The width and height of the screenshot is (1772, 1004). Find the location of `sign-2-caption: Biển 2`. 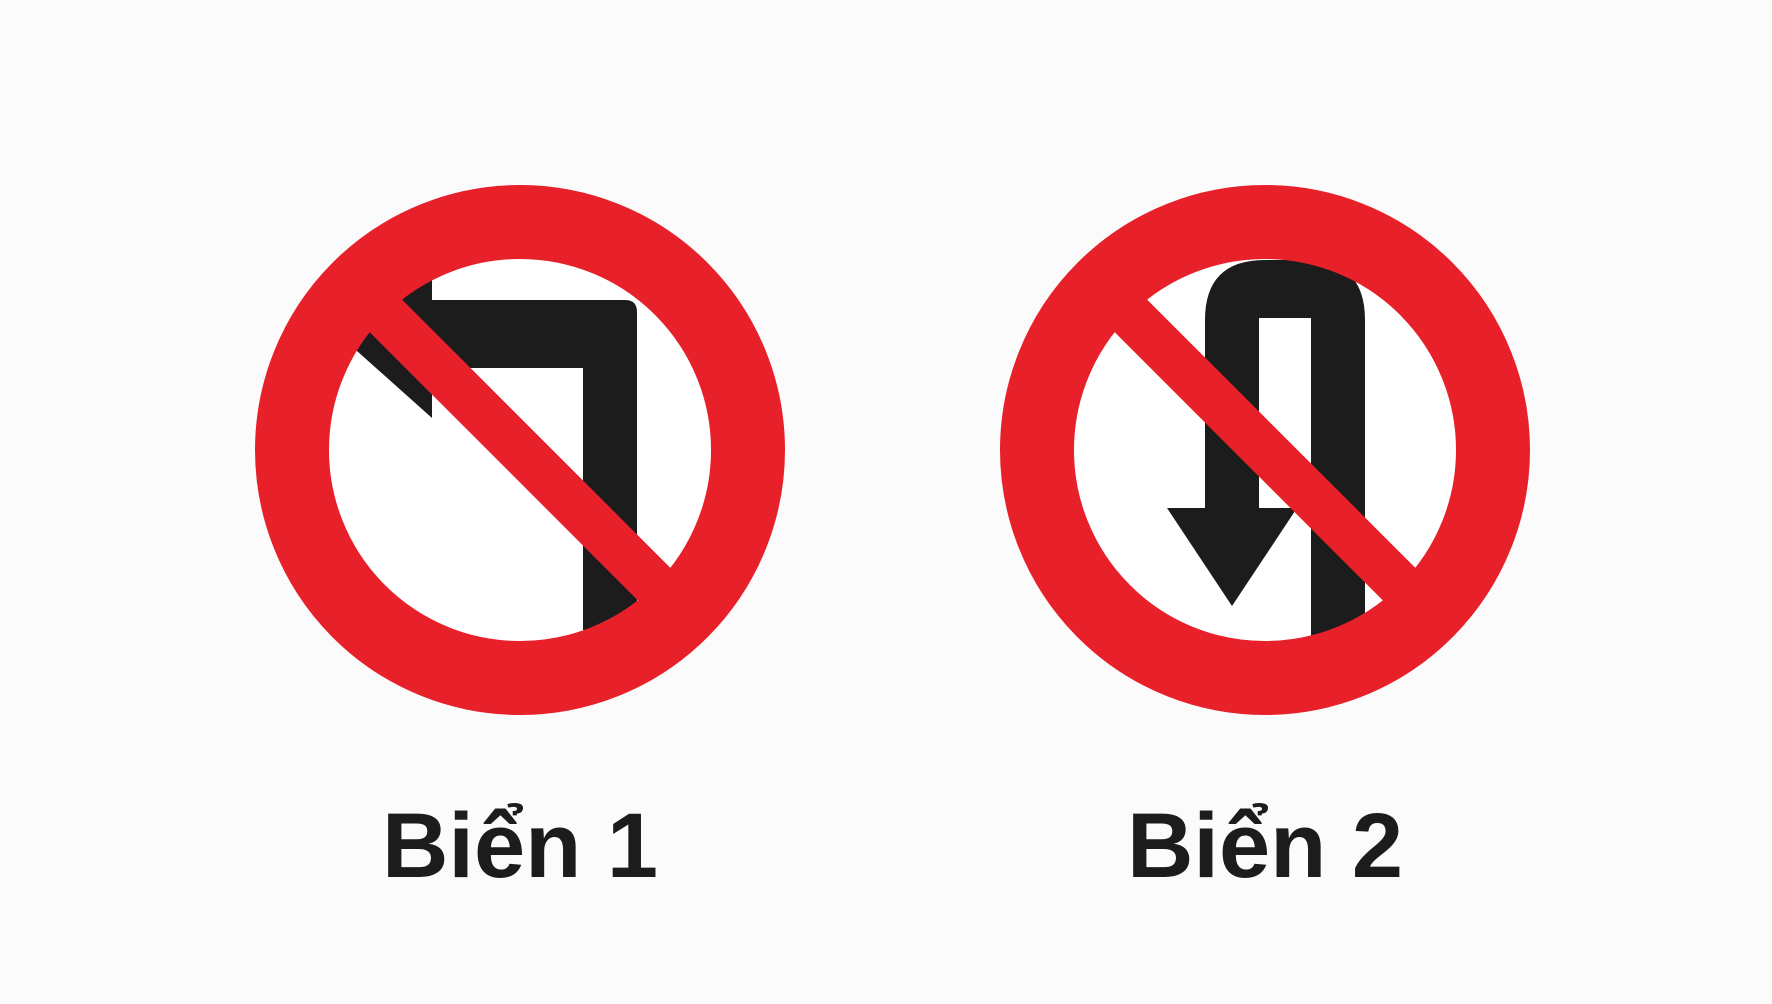

sign-2-caption: Biển 2 is located at coordinates (1265, 846).